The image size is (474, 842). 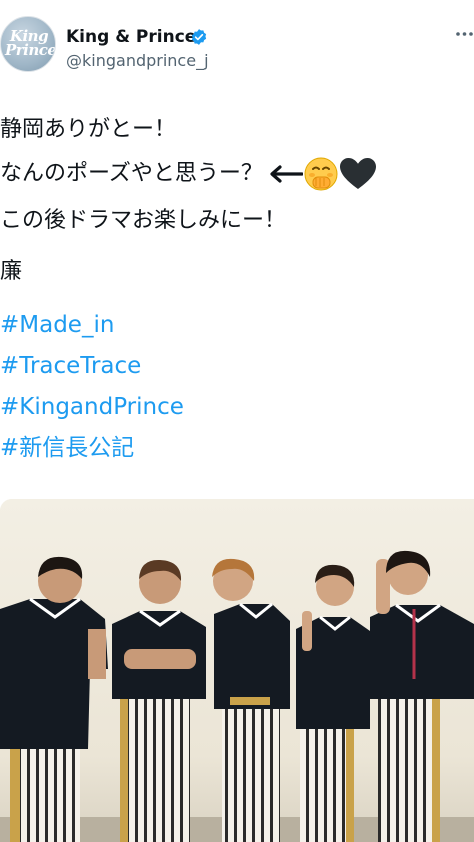 I want to click on hand-over-mouth-emoji, so click(x=321, y=174).